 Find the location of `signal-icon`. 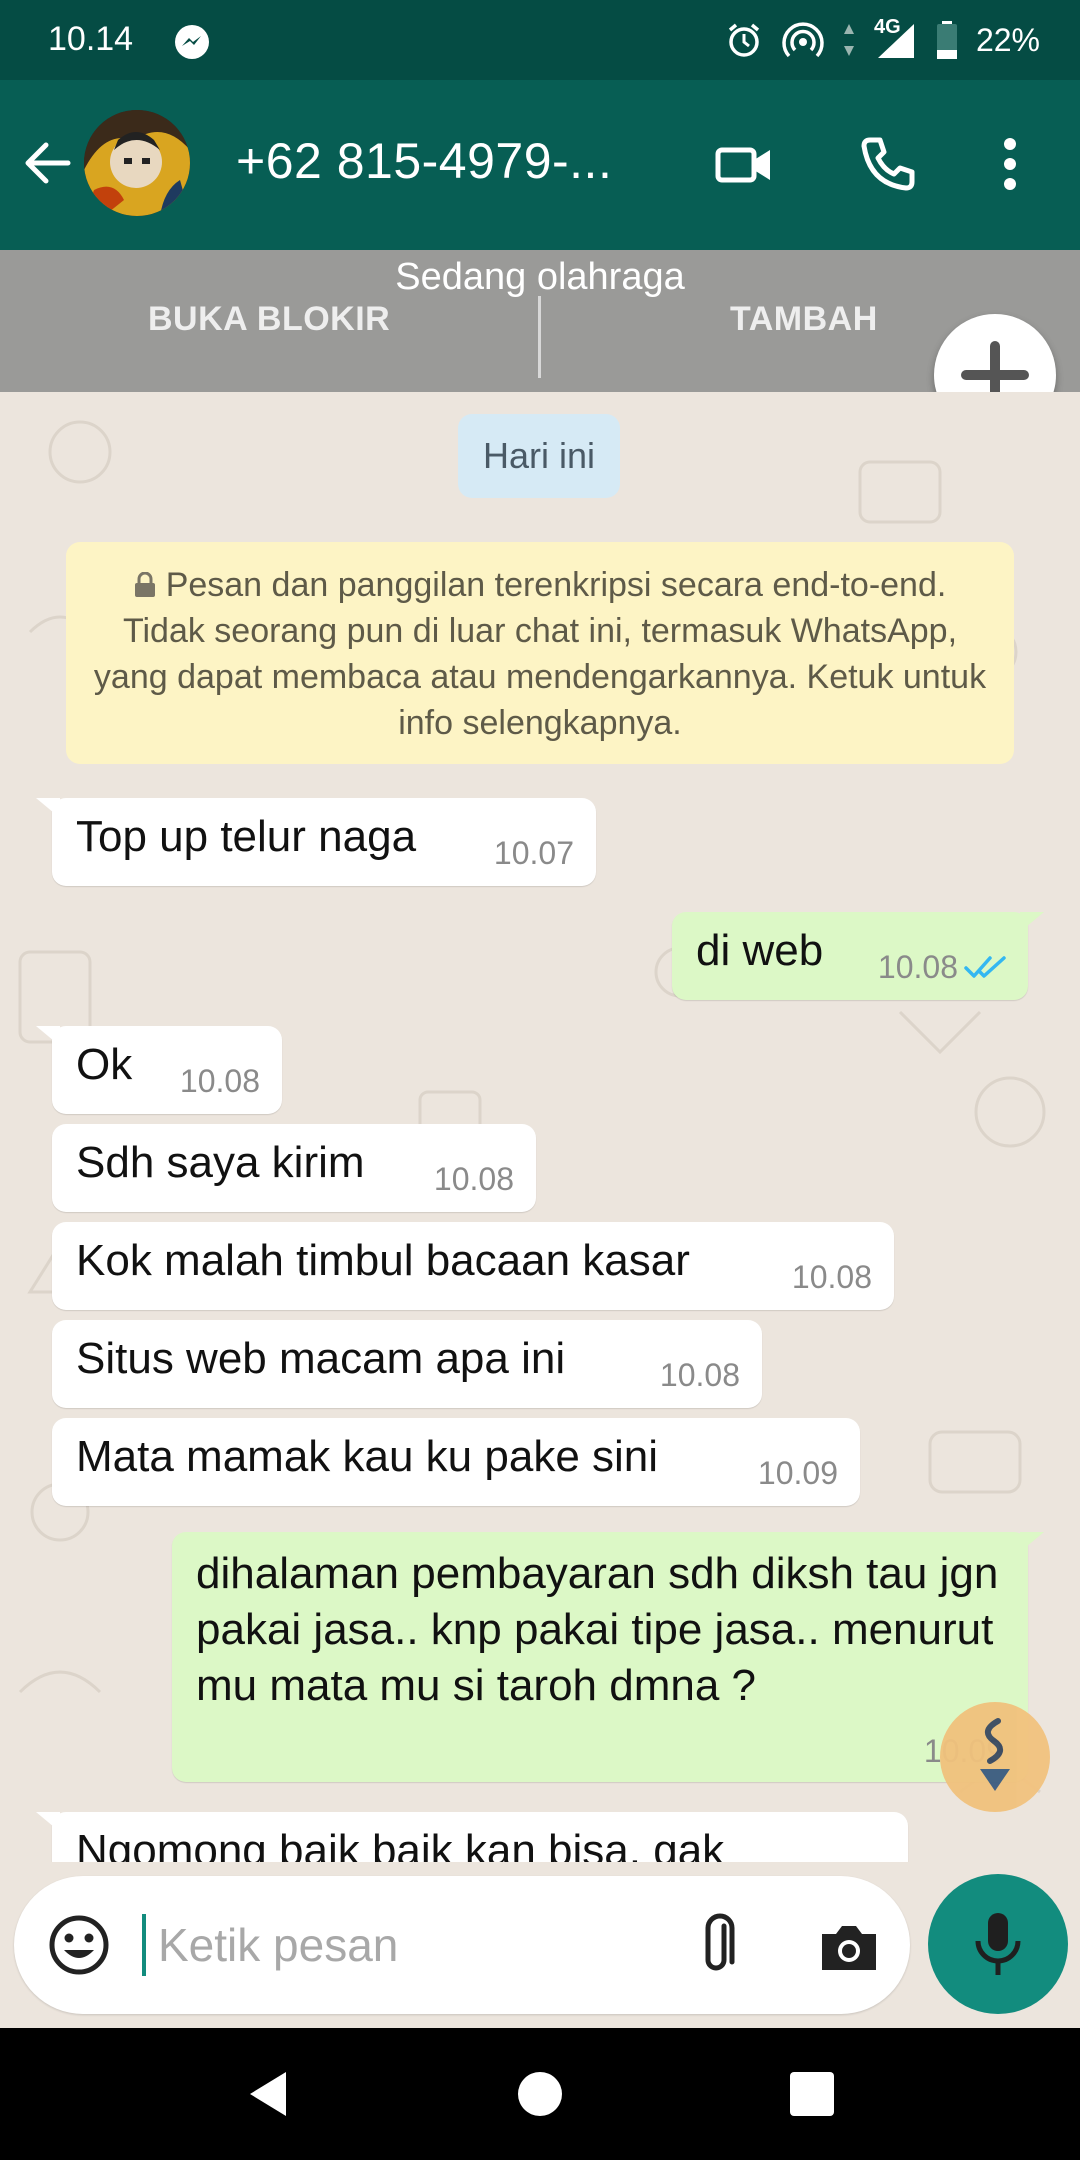

signal-icon is located at coordinates (895, 41).